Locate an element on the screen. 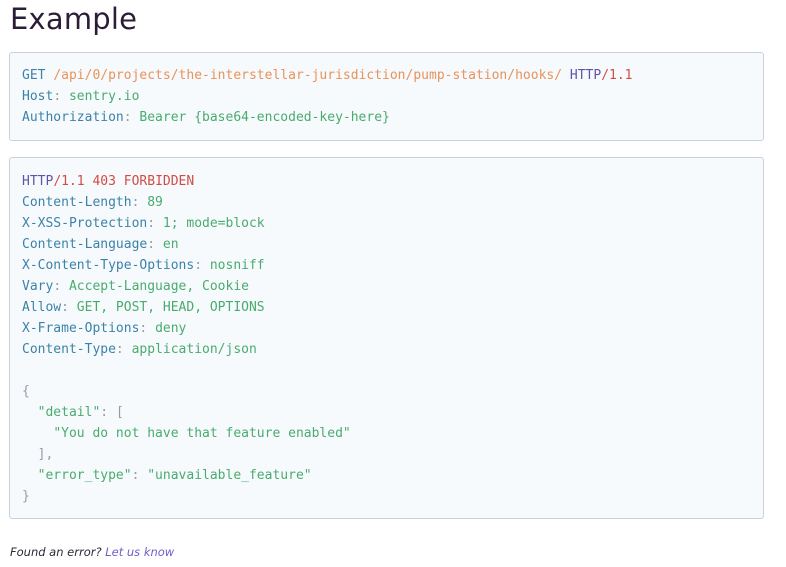 The height and width of the screenshot is (567, 786). request-version: /1.1 is located at coordinates (617, 75).